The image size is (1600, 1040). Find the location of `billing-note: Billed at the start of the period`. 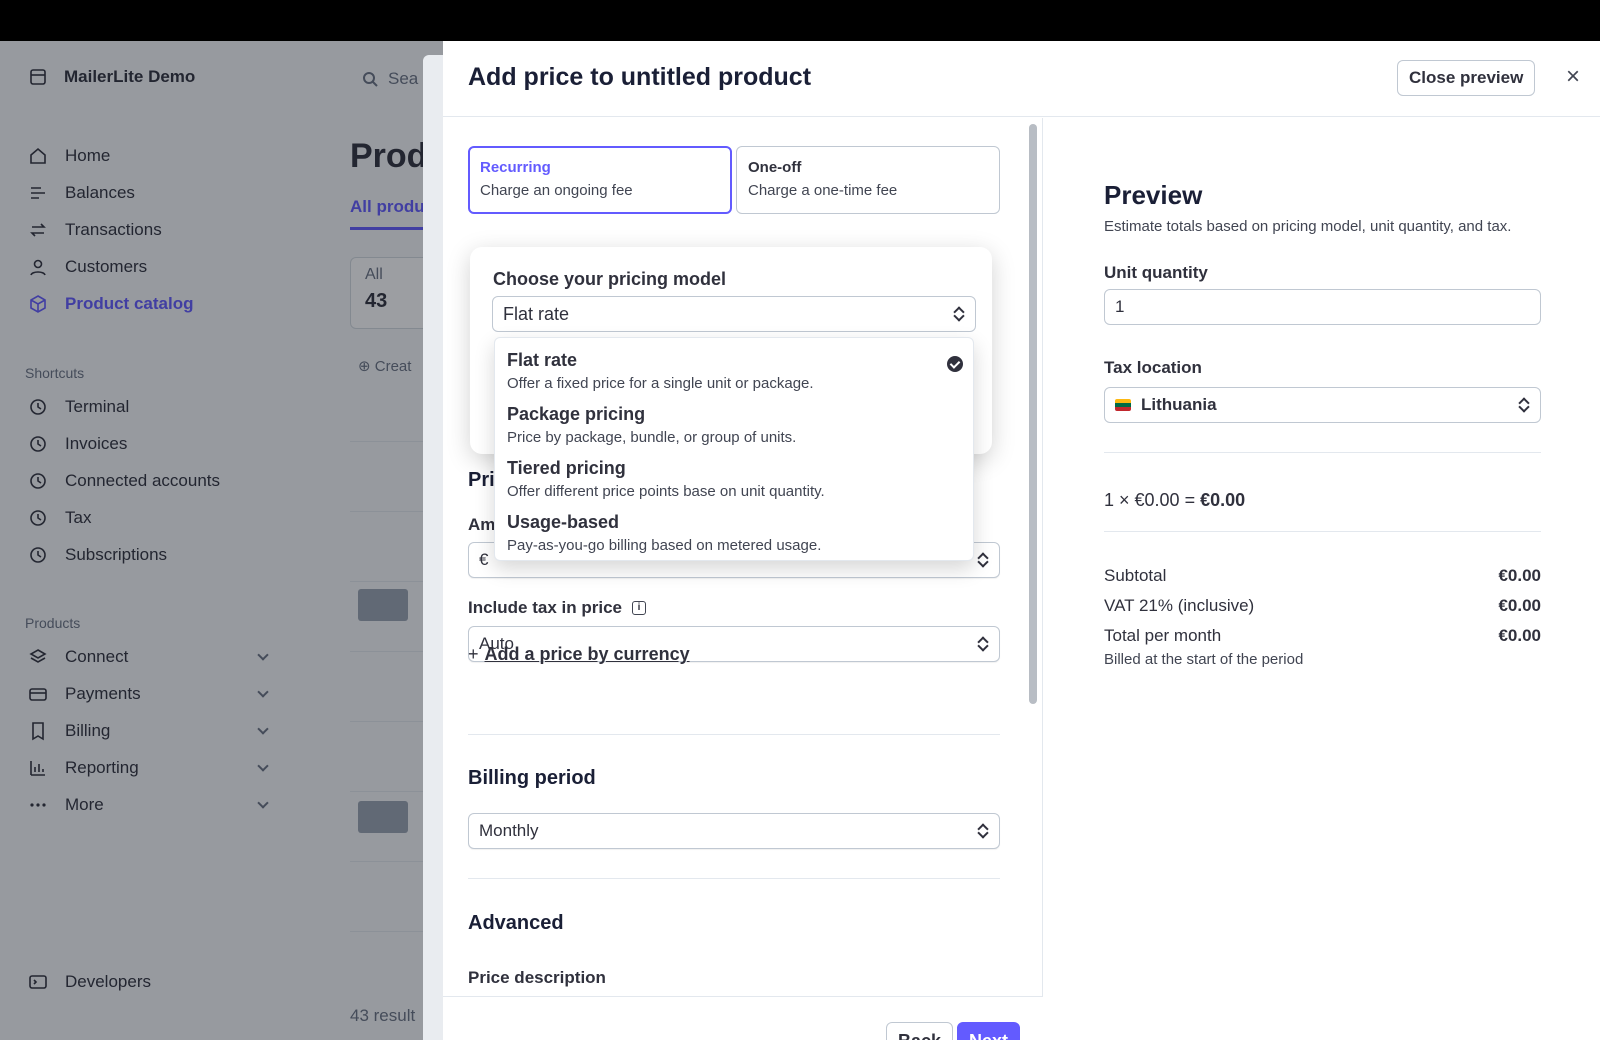

billing-note: Billed at the start of the period is located at coordinates (1204, 659).